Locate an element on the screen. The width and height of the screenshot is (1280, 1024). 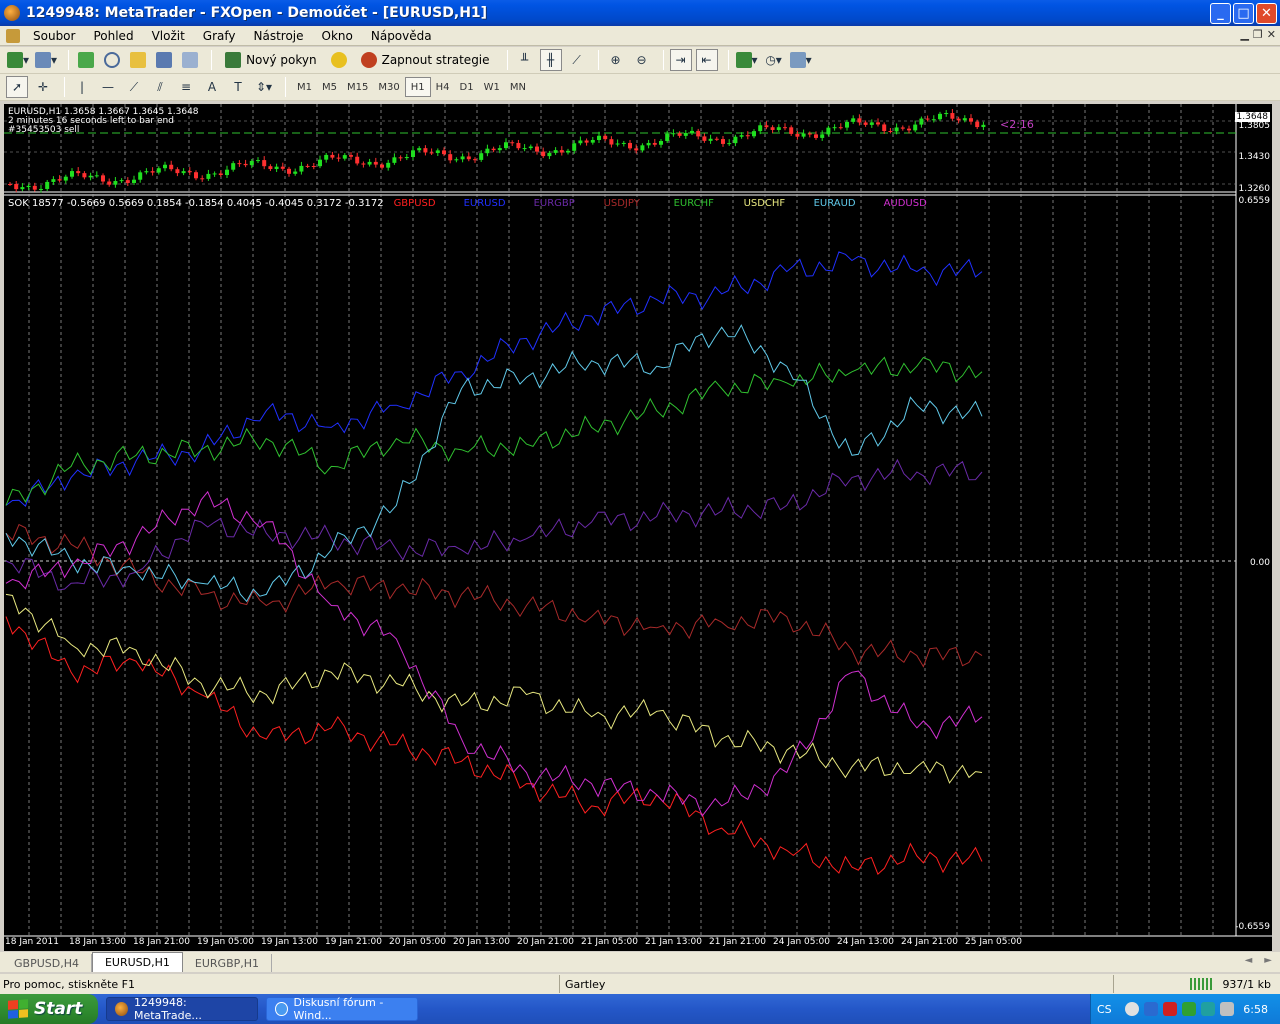
fibonacci-icon: ≡ is located at coordinates (186, 87).